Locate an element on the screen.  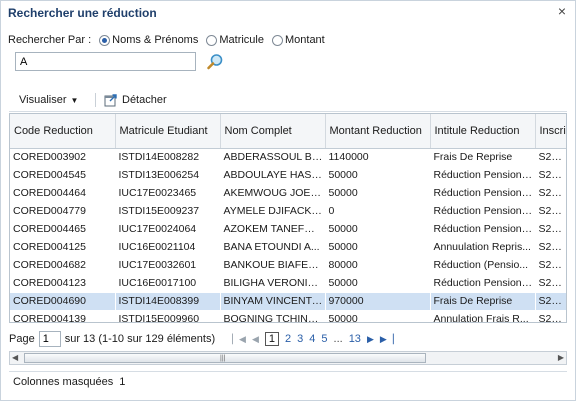
cell-matricule: ISTDI14E008282 is located at coordinates (167, 157).